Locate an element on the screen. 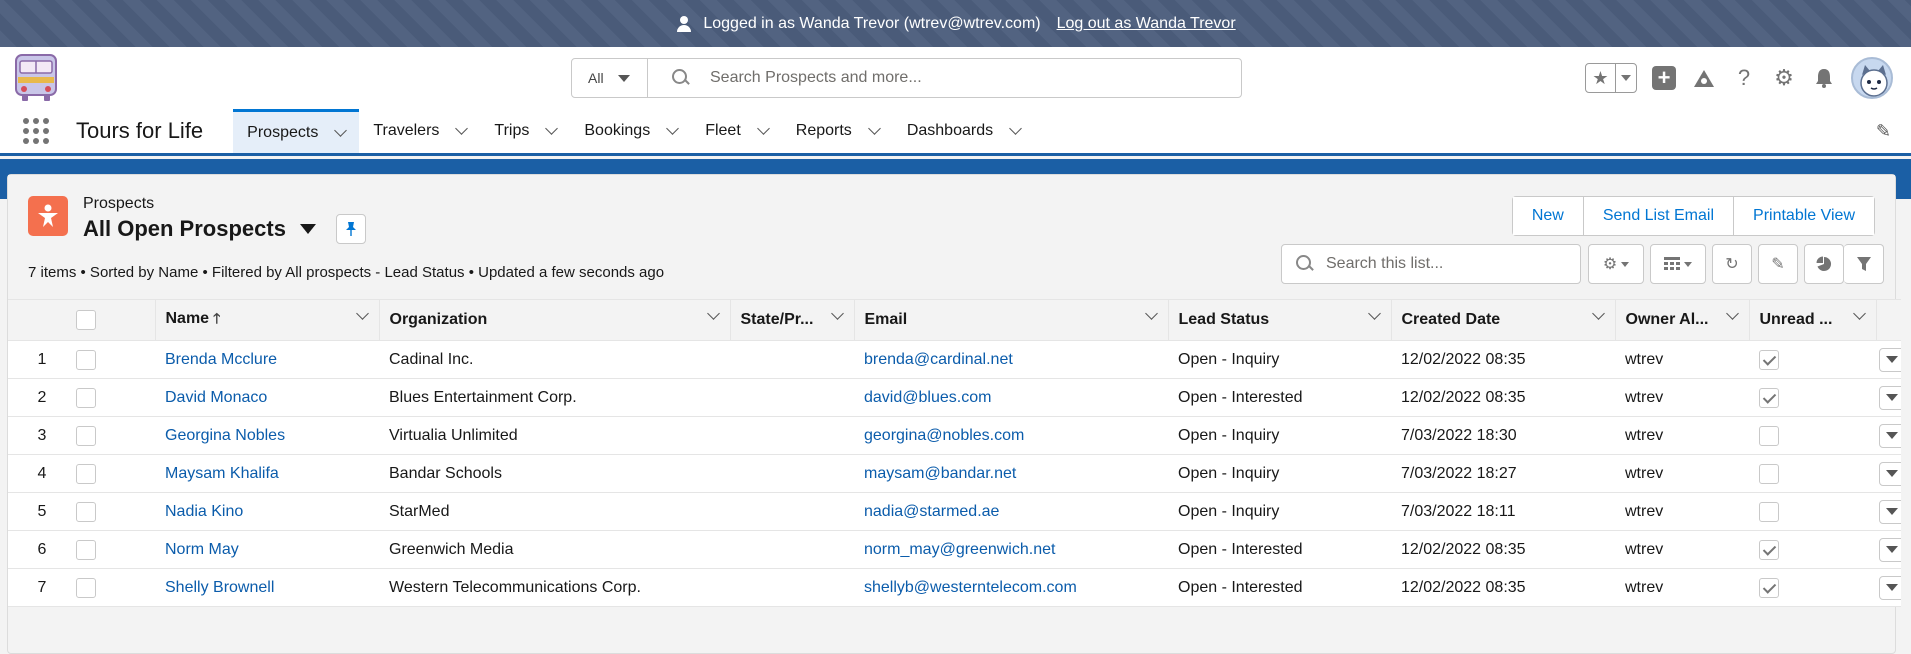  nav-tab-travelers: Travelers is located at coordinates (419, 131).